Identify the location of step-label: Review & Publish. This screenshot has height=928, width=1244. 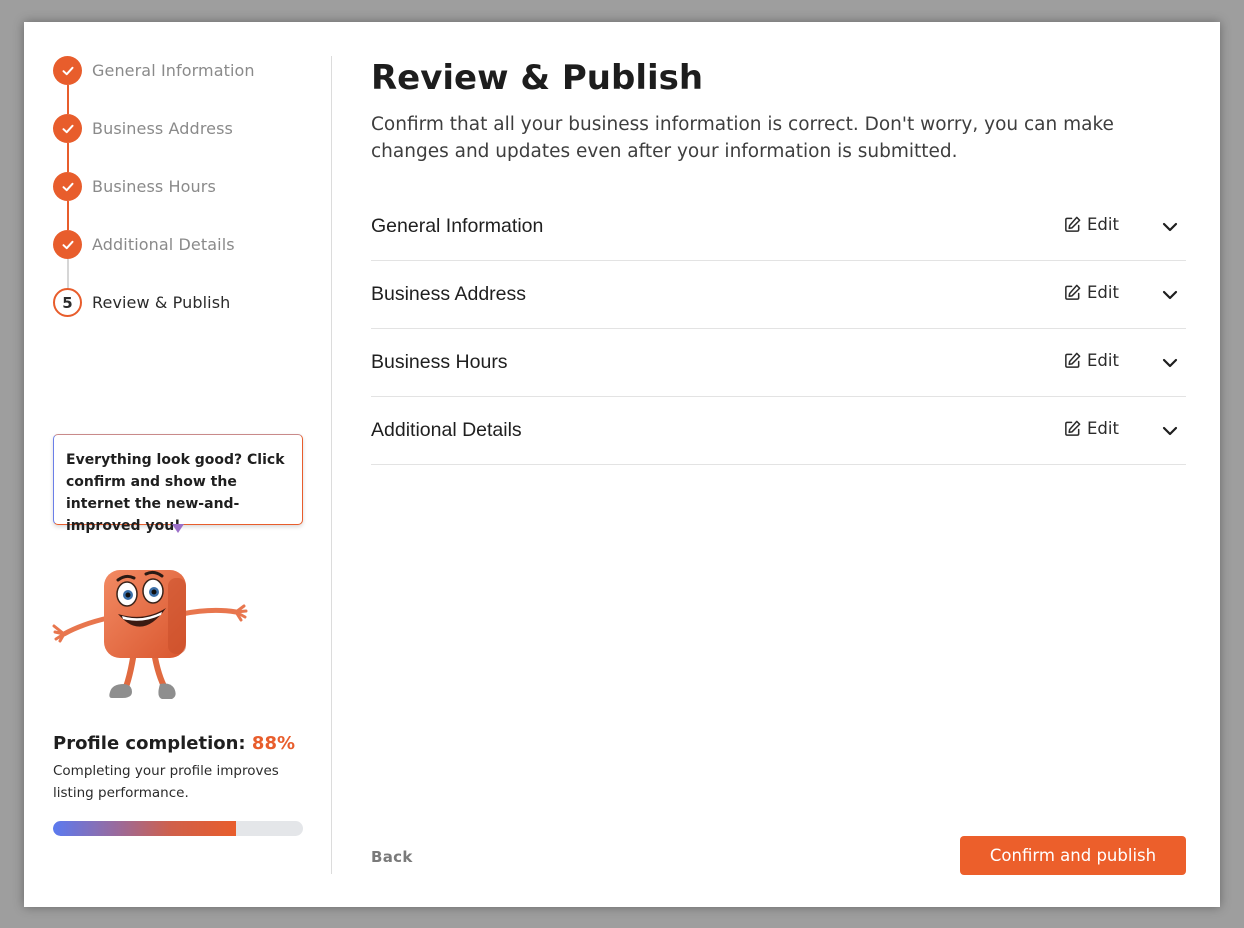
(161, 302).